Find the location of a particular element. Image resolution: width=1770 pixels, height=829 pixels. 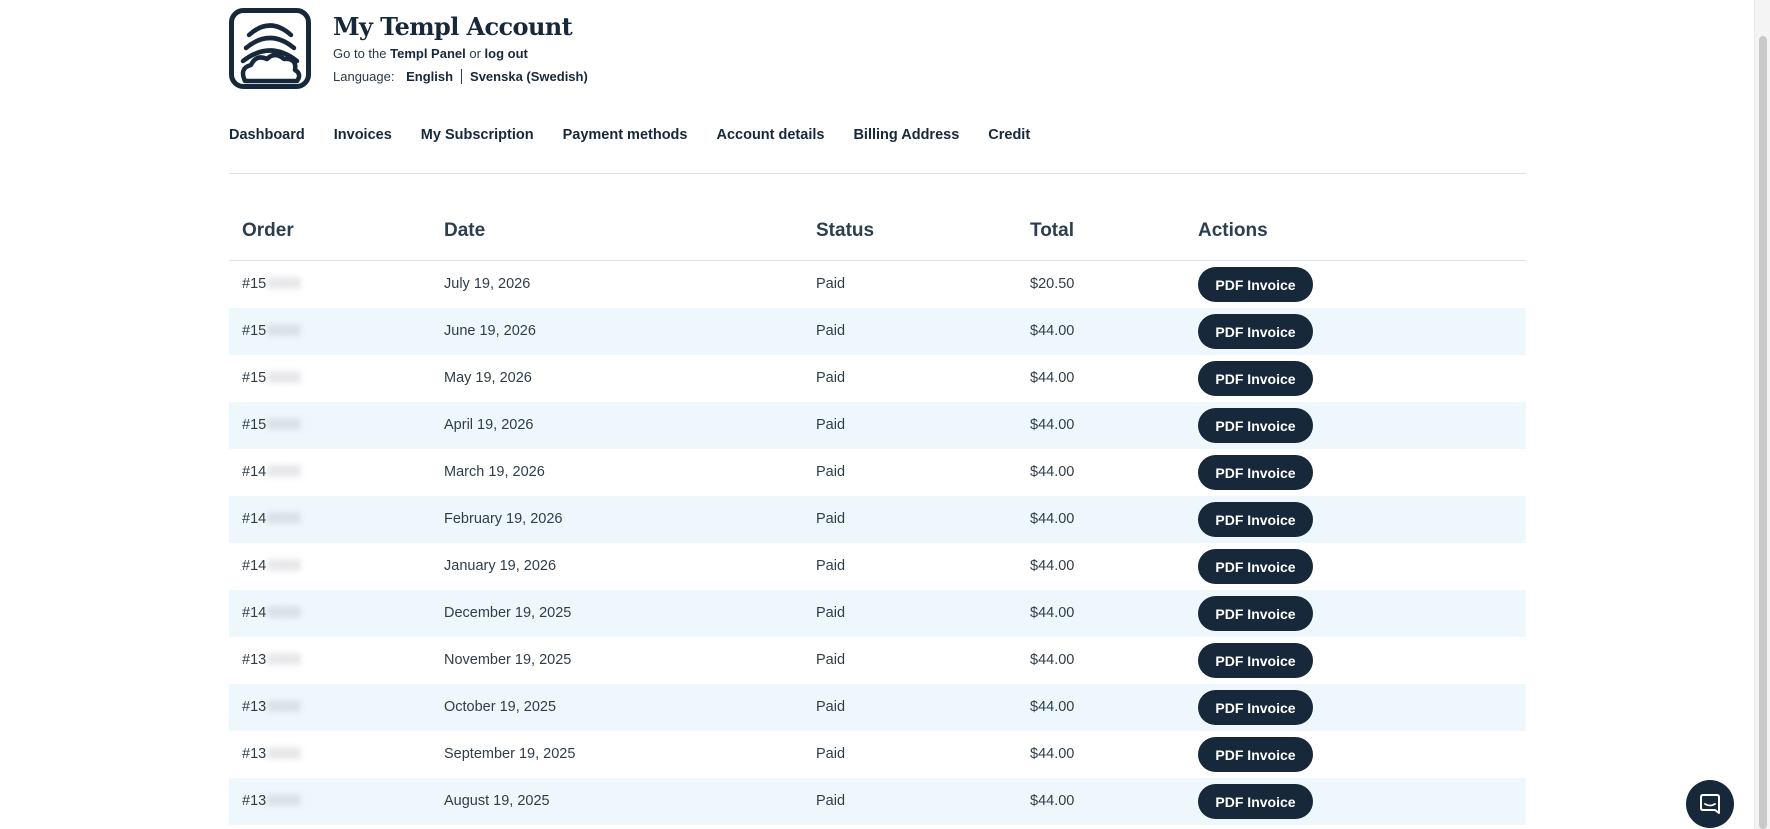

order-date: November 19, 2025 is located at coordinates (508, 660).